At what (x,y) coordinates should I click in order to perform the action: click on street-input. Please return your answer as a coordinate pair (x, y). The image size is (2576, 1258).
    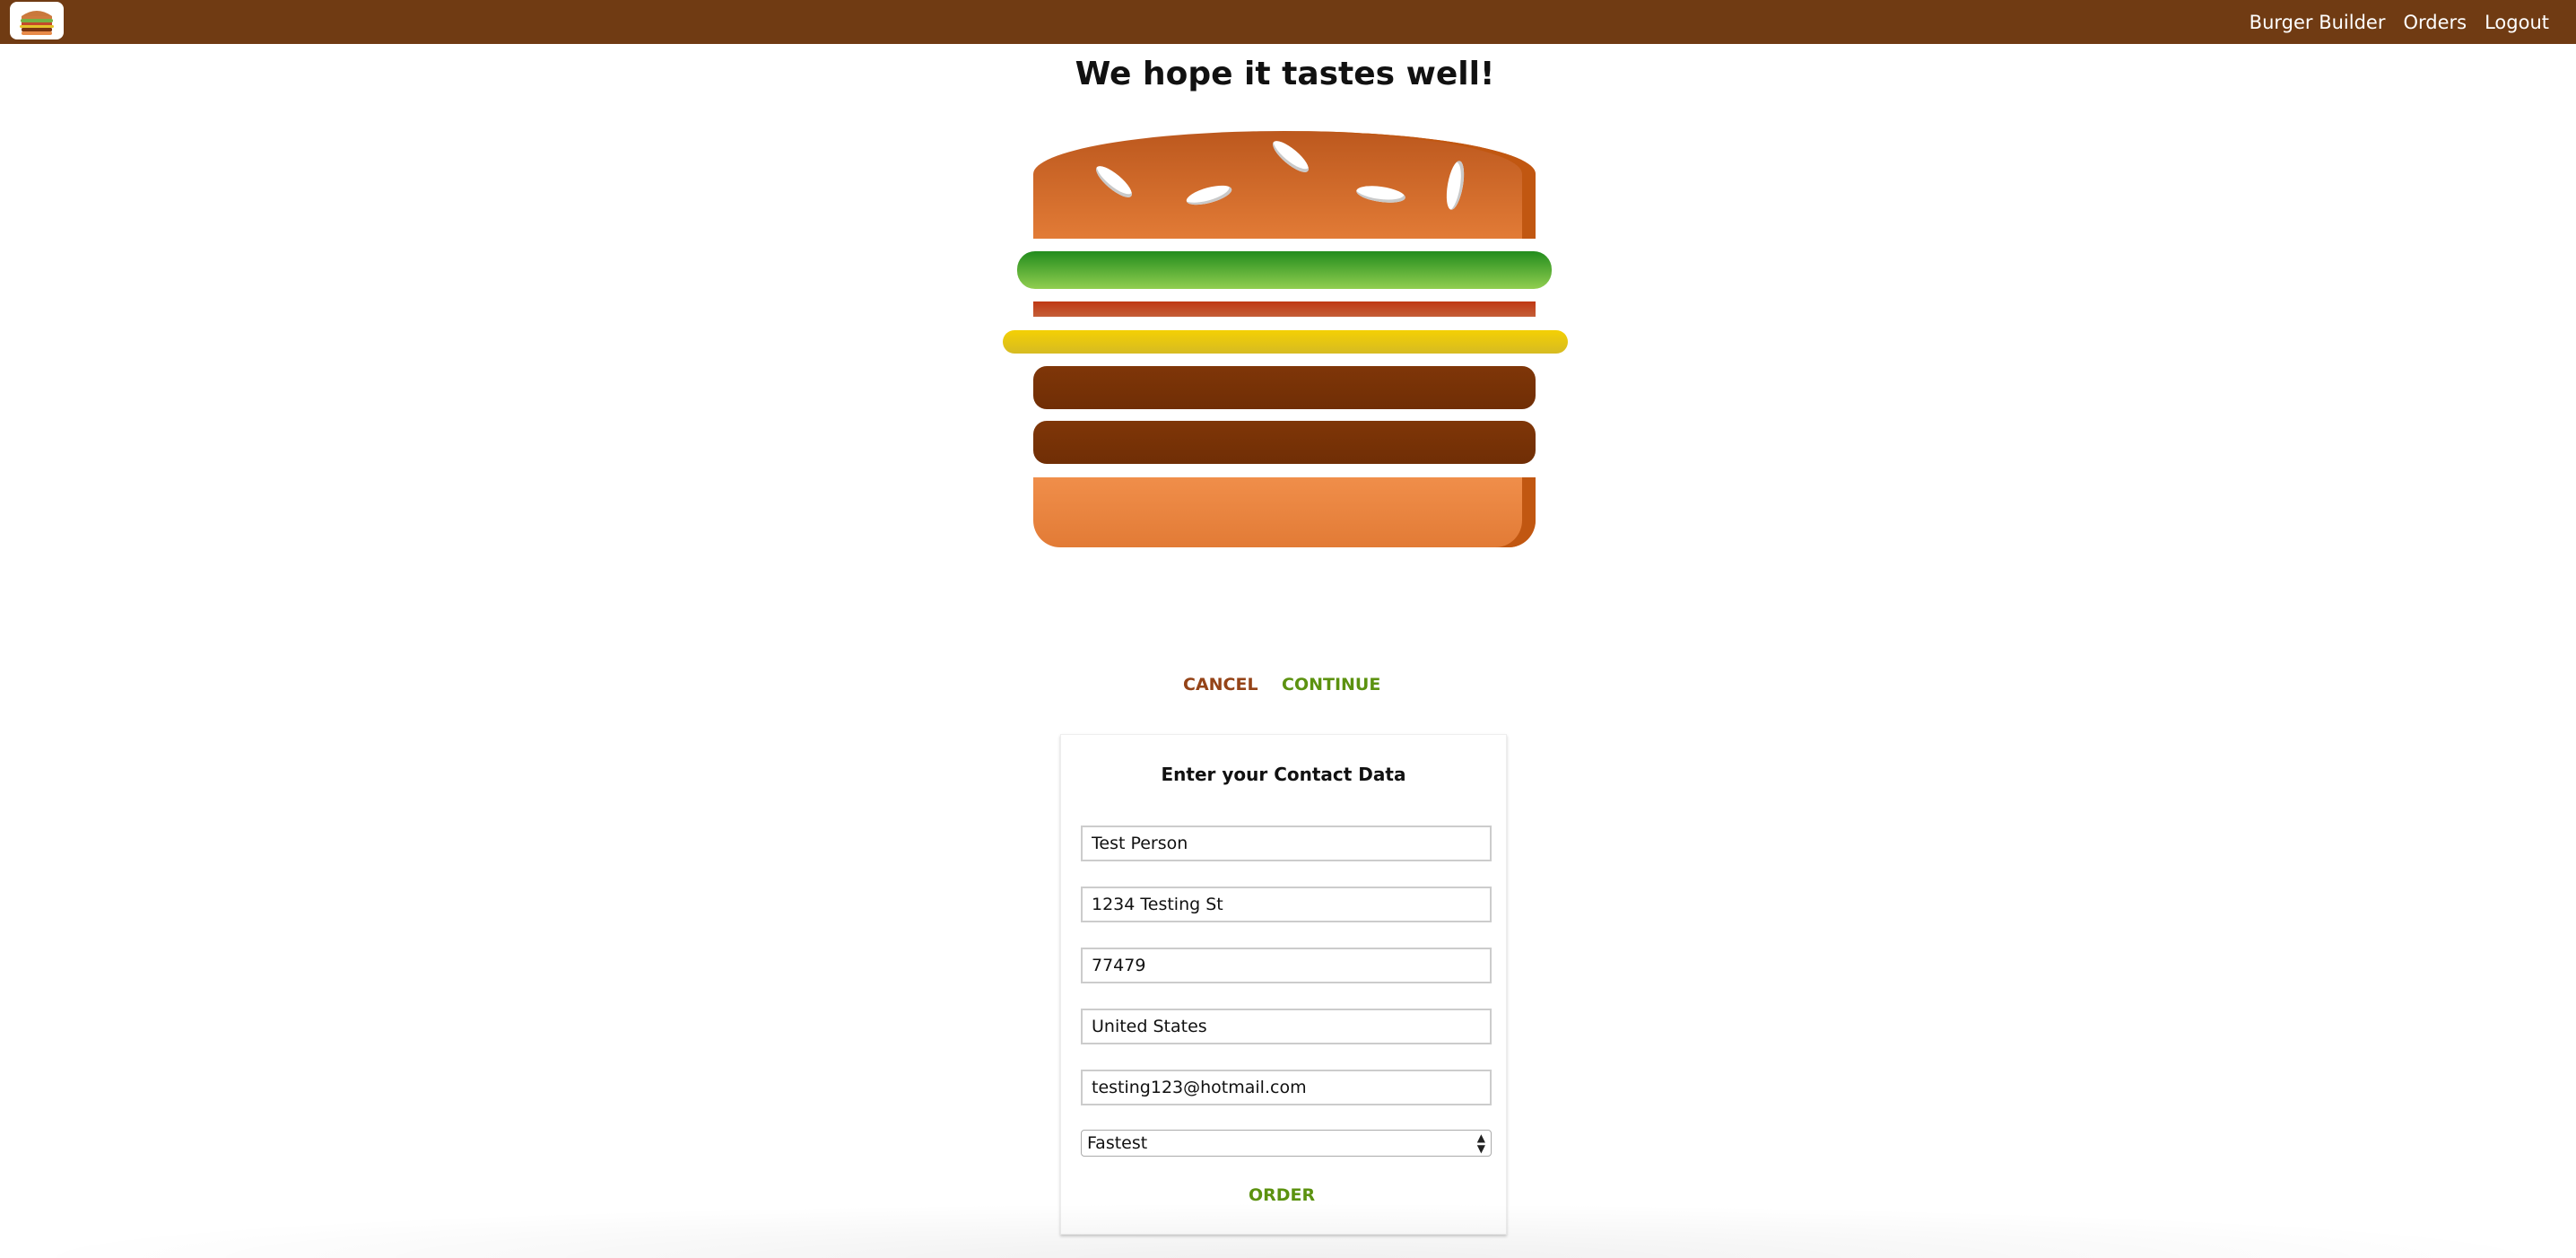
    Looking at the image, I should click on (1286, 905).